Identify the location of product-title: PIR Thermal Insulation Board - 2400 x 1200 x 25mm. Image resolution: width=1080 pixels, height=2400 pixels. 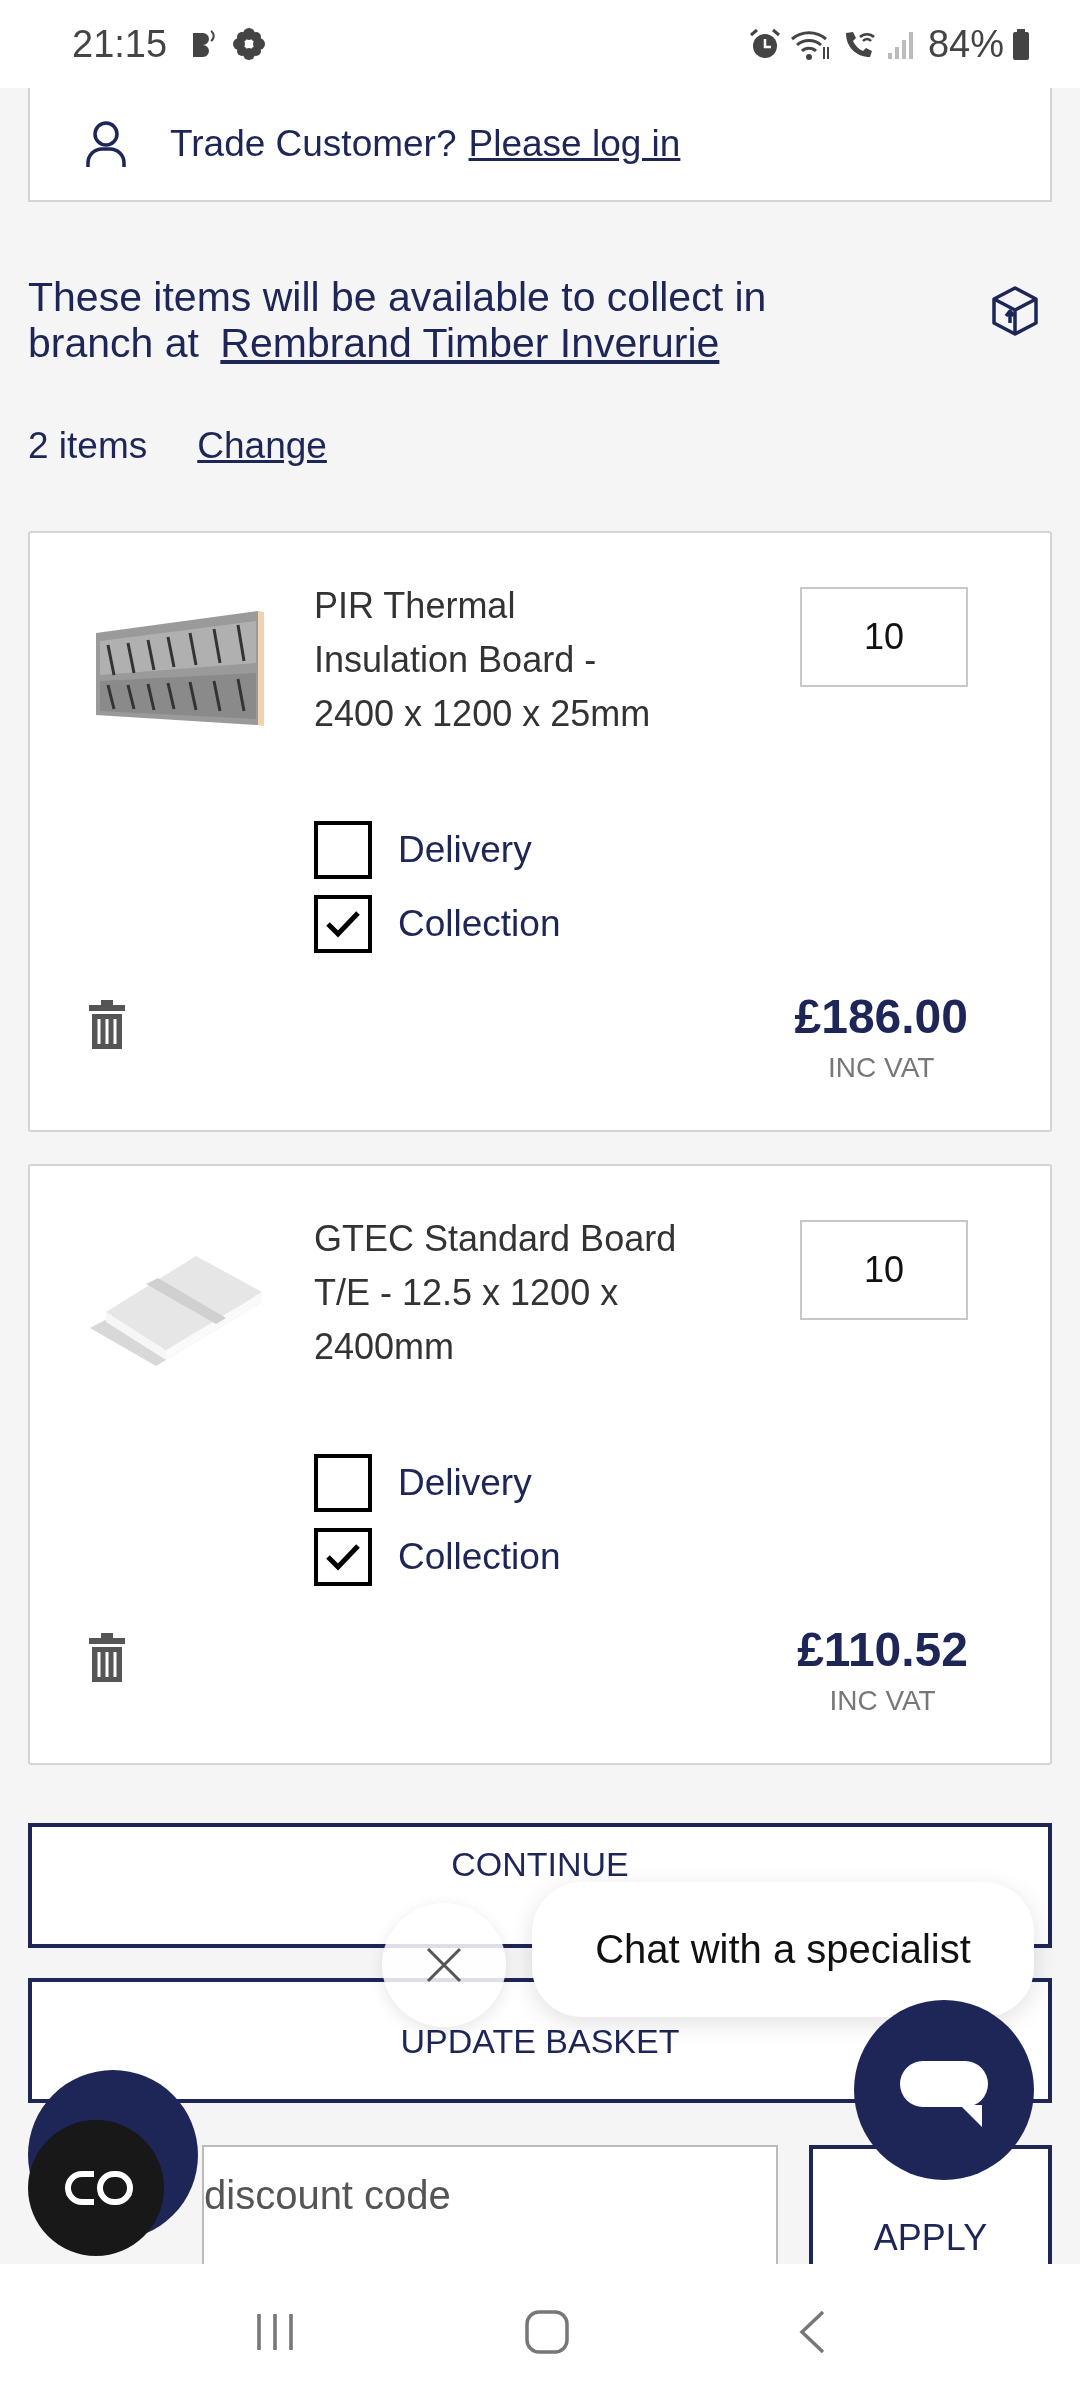
(483, 660).